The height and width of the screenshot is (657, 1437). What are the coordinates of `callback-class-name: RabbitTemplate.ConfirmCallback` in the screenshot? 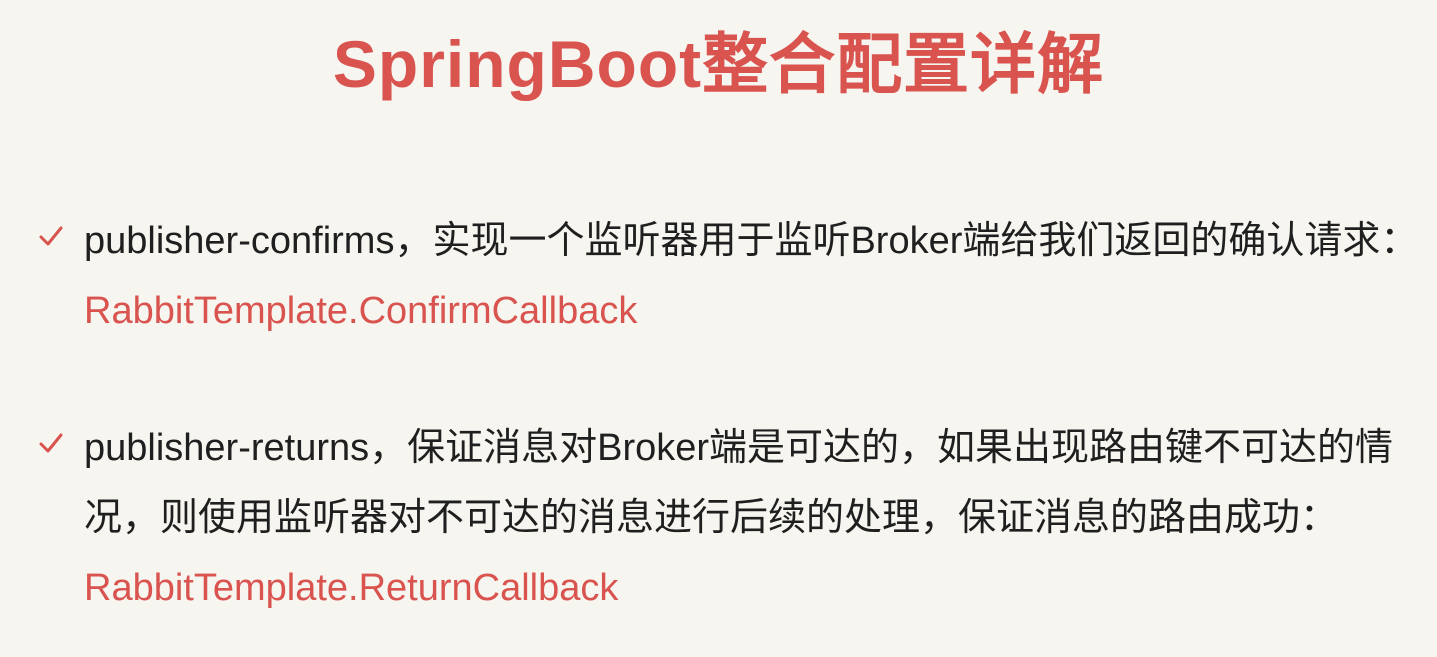 It's located at (361, 311).